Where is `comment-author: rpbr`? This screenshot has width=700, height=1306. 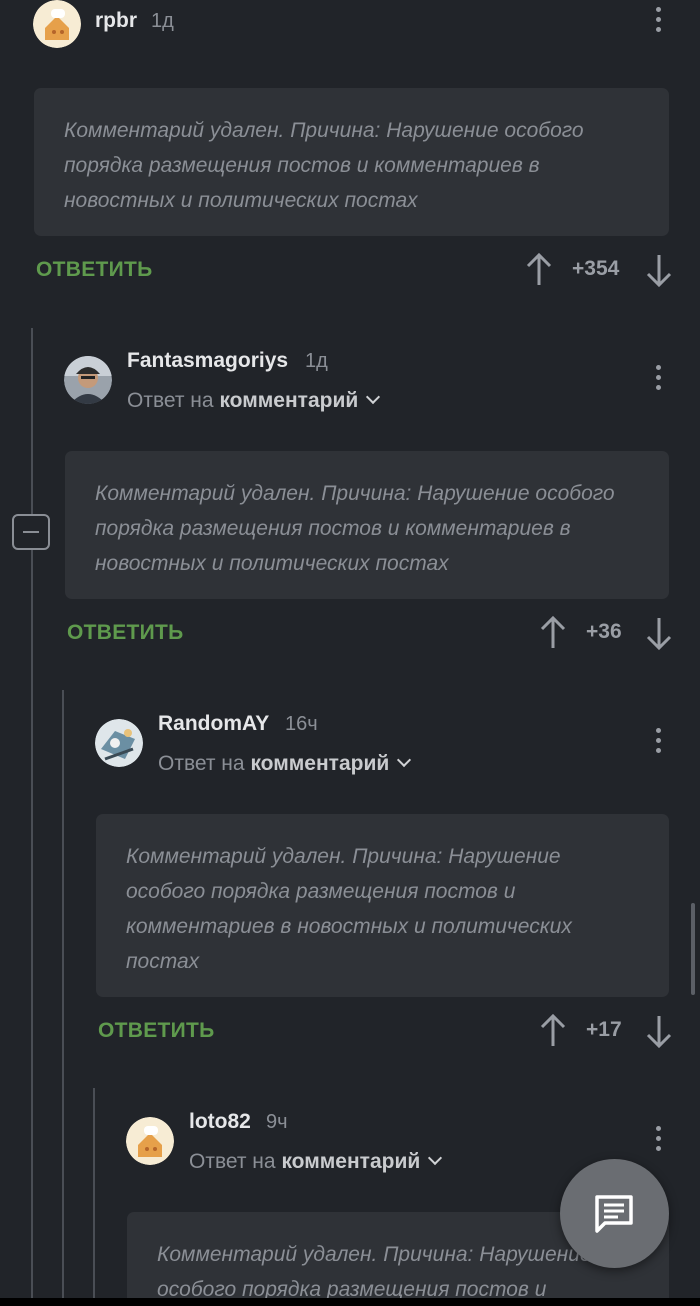 comment-author: rpbr is located at coordinates (116, 21).